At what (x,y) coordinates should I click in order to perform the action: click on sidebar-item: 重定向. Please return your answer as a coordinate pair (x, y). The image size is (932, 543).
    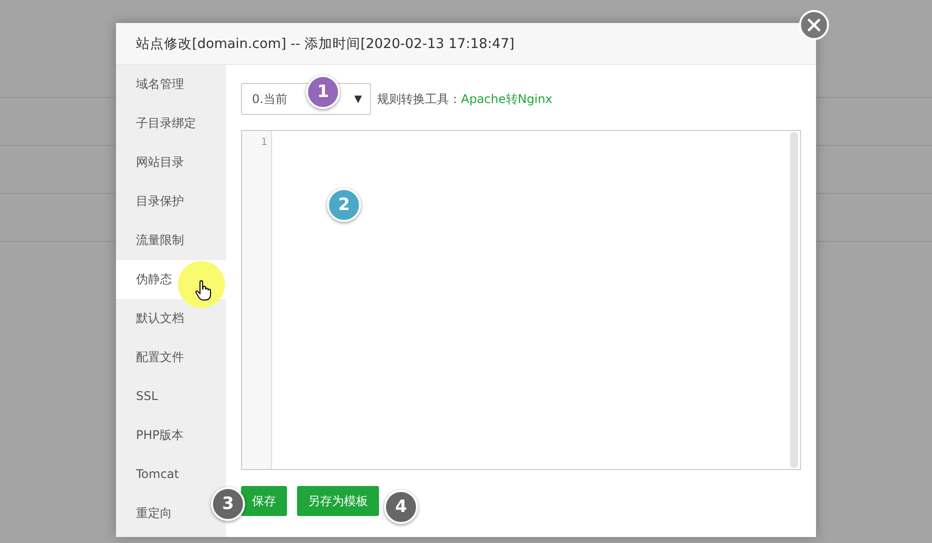
    Looking at the image, I should click on (161, 513).